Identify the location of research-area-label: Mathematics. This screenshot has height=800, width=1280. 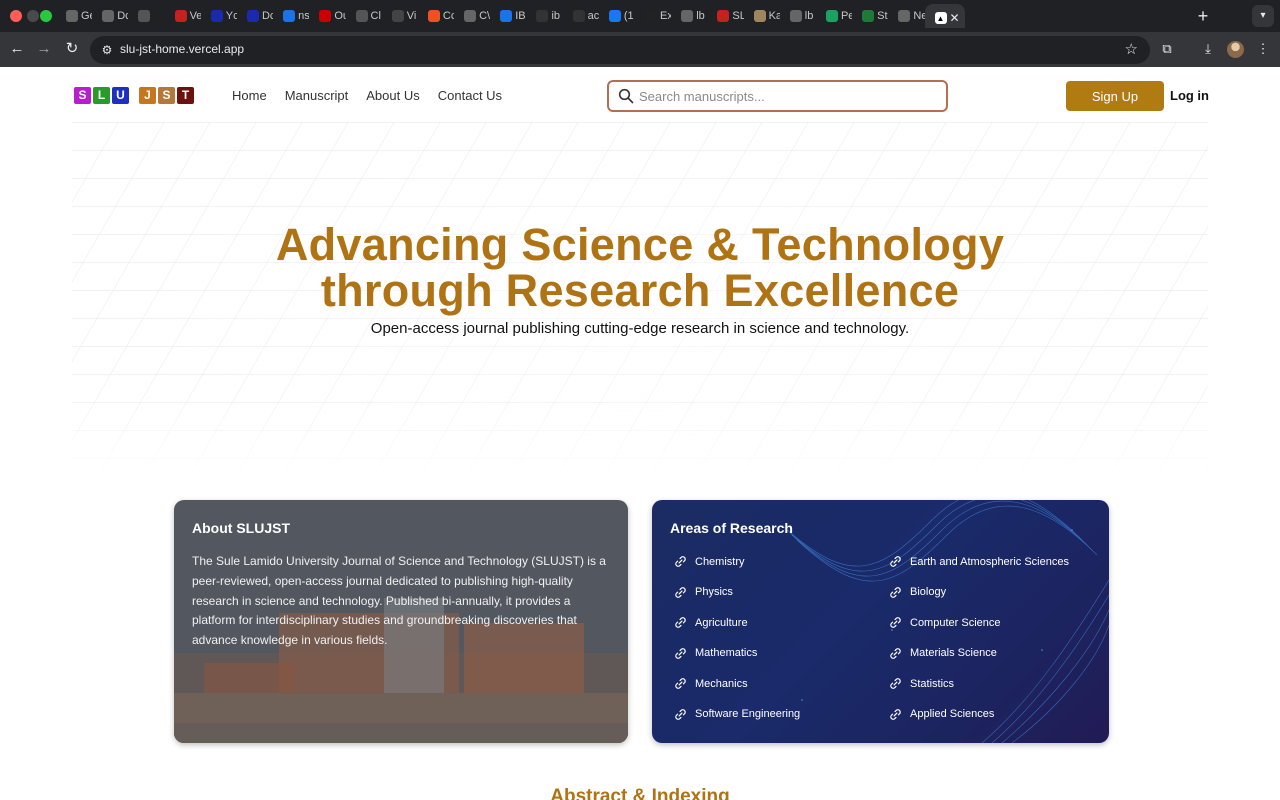
(726, 653).